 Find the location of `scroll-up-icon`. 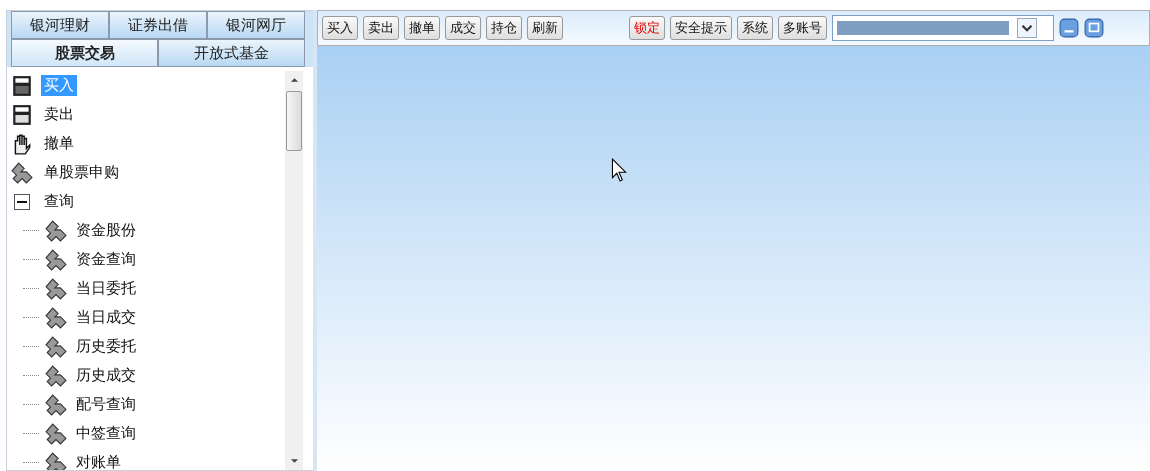

scroll-up-icon is located at coordinates (294, 80).